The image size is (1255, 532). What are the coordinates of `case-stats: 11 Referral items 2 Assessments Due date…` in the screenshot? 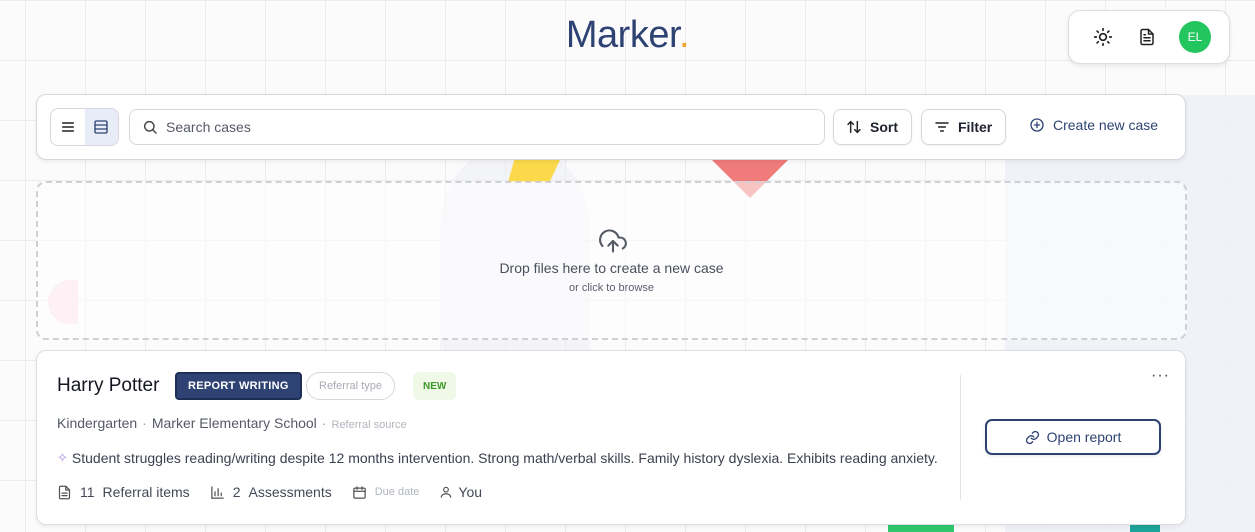 It's located at (279, 492).